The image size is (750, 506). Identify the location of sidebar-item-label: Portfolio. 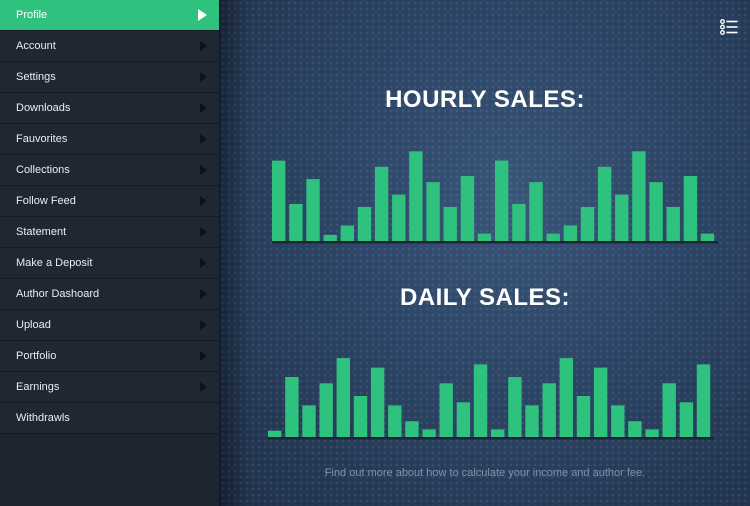
(36, 356).